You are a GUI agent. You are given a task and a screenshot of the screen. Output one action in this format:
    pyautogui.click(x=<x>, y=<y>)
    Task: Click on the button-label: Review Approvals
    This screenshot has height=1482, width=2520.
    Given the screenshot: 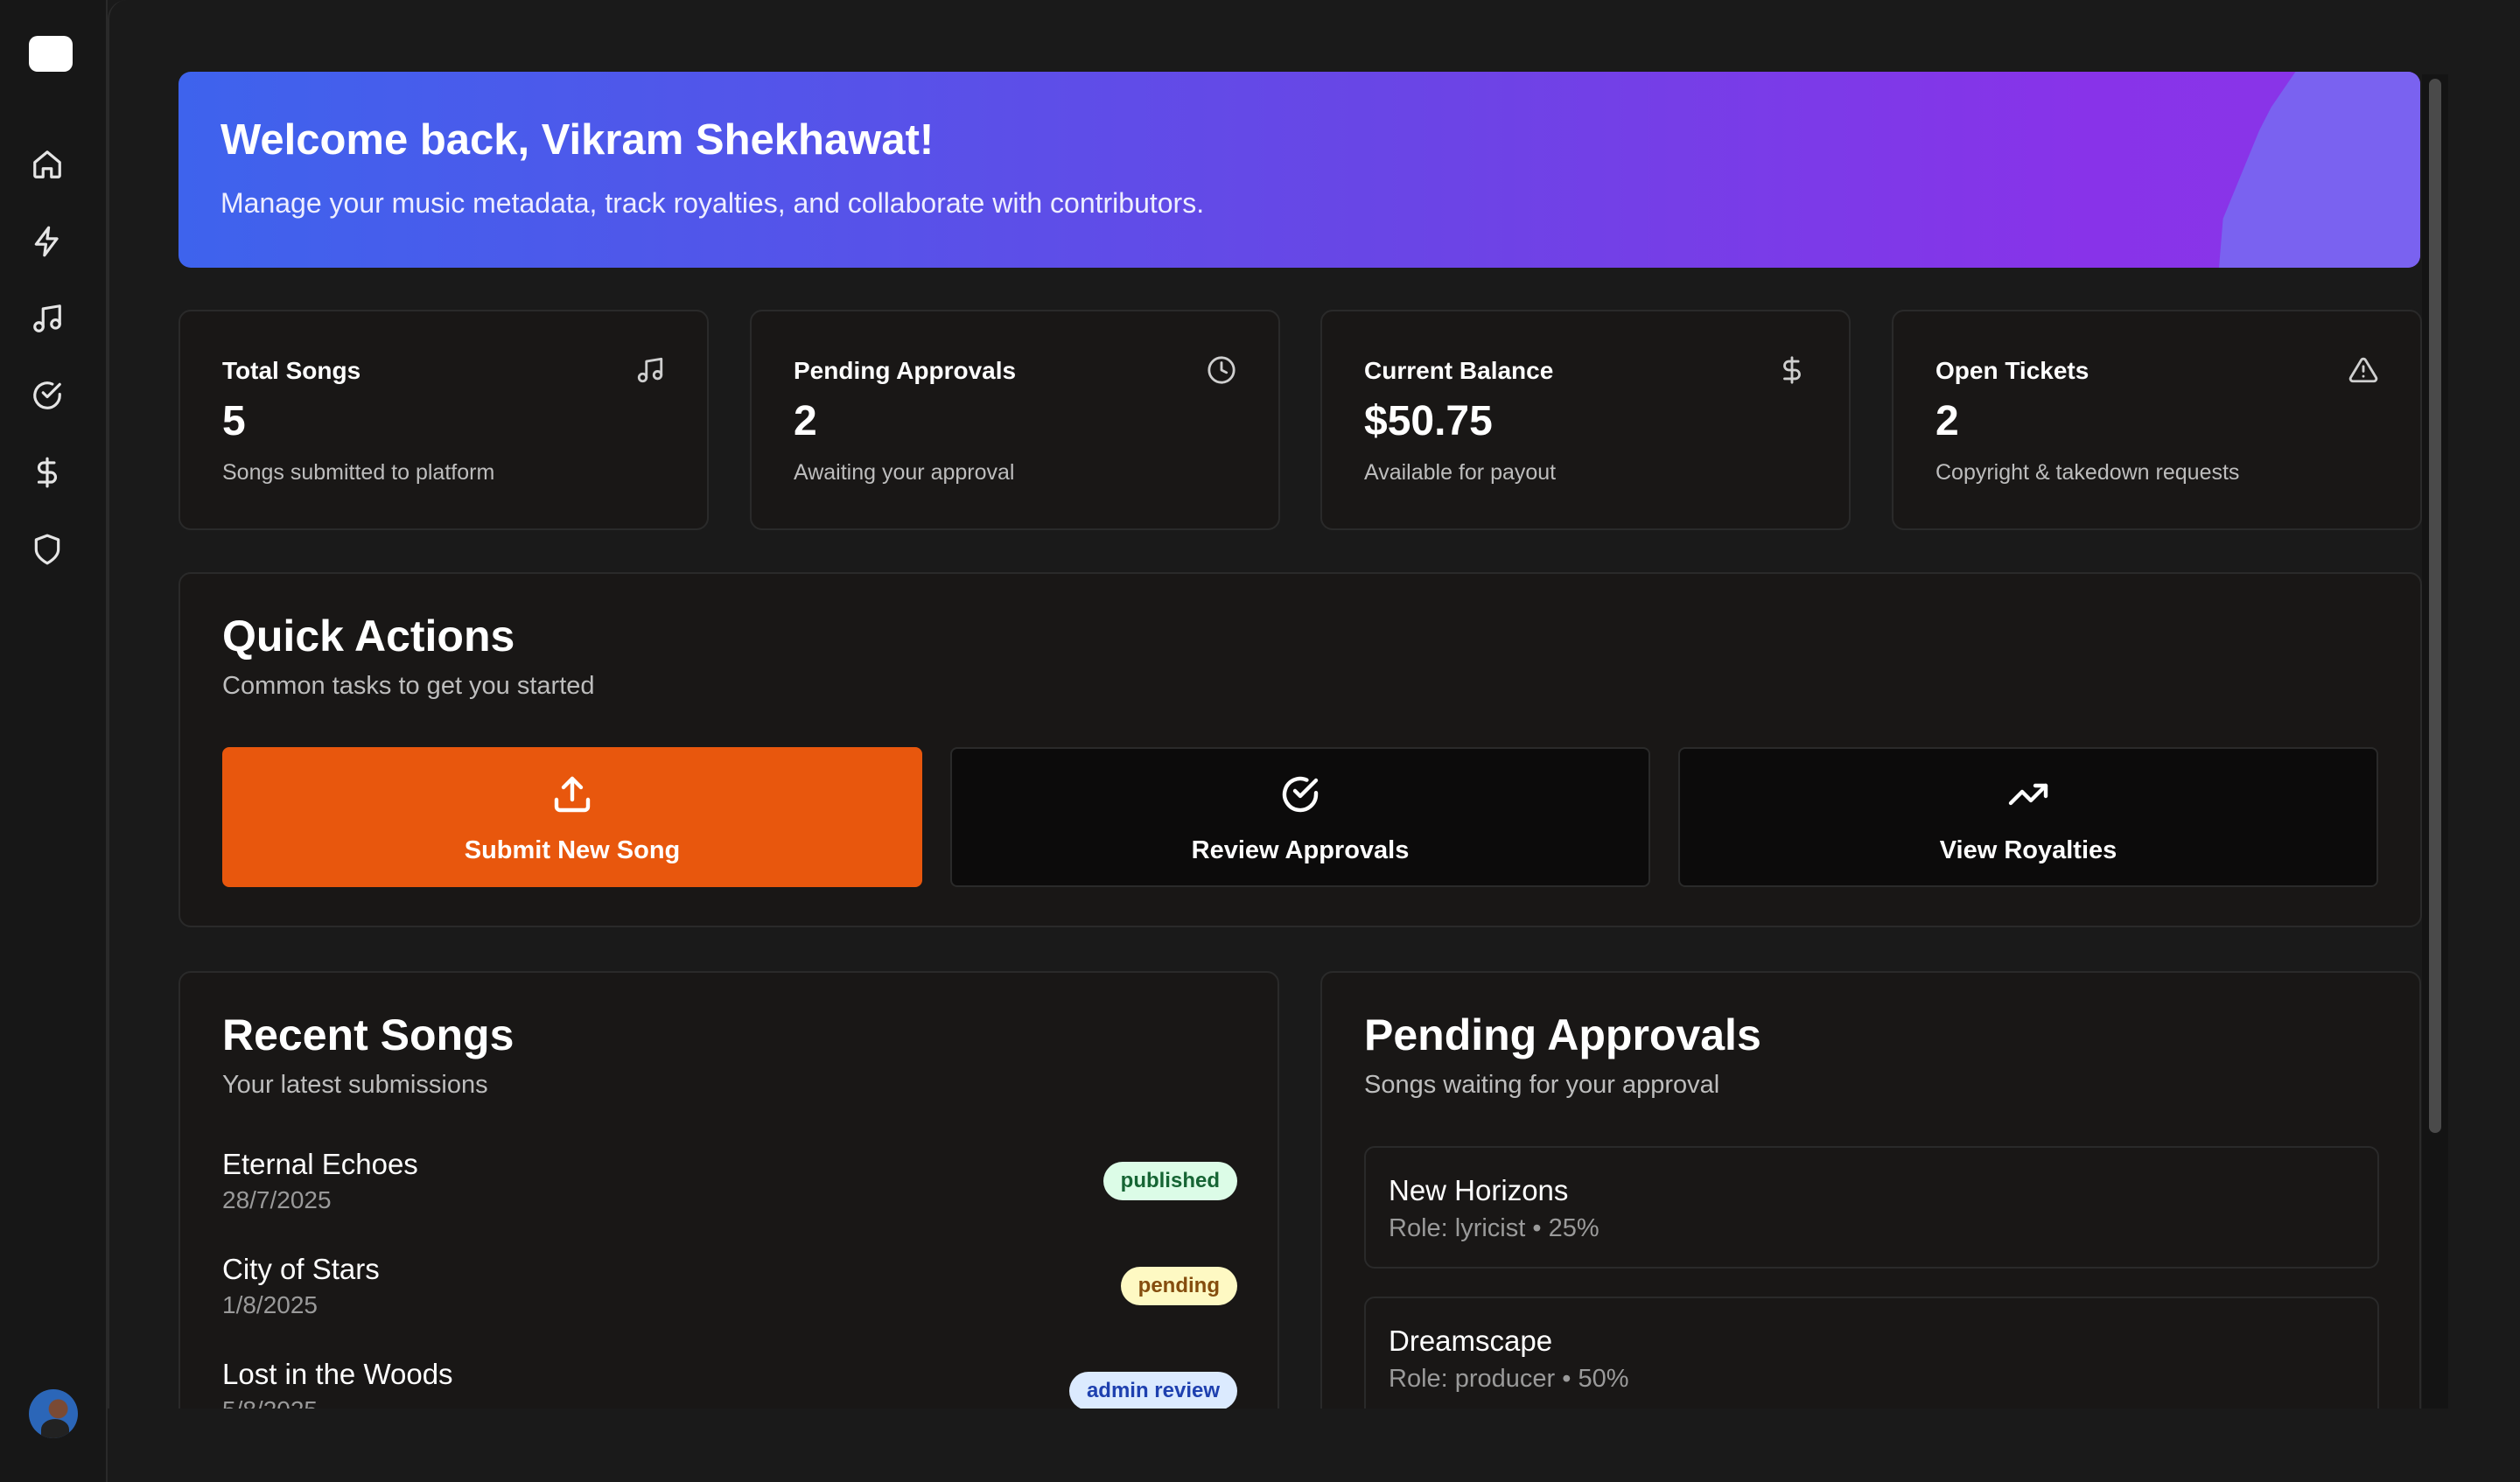 What is the action you would take?
    pyautogui.click(x=1300, y=850)
    